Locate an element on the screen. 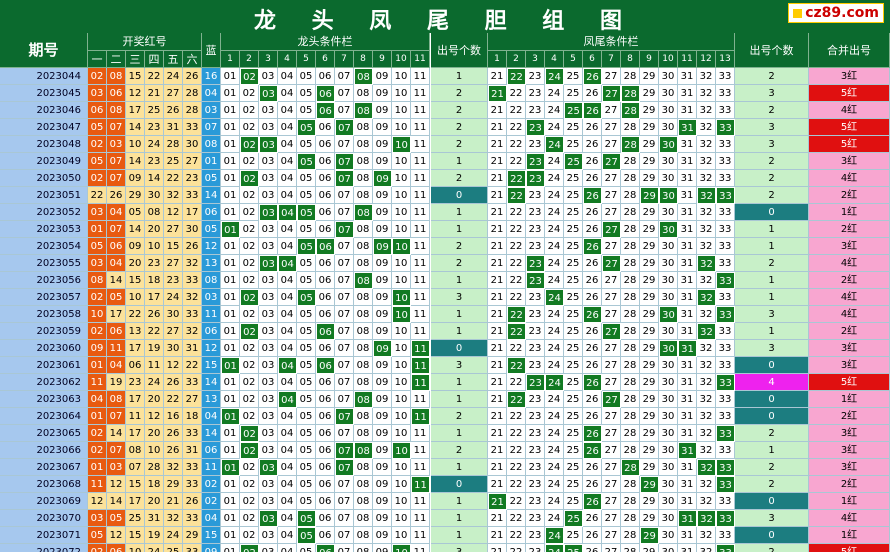 The height and width of the screenshot is (552, 890). red-ball-cell: 02 is located at coordinates (97, 450).